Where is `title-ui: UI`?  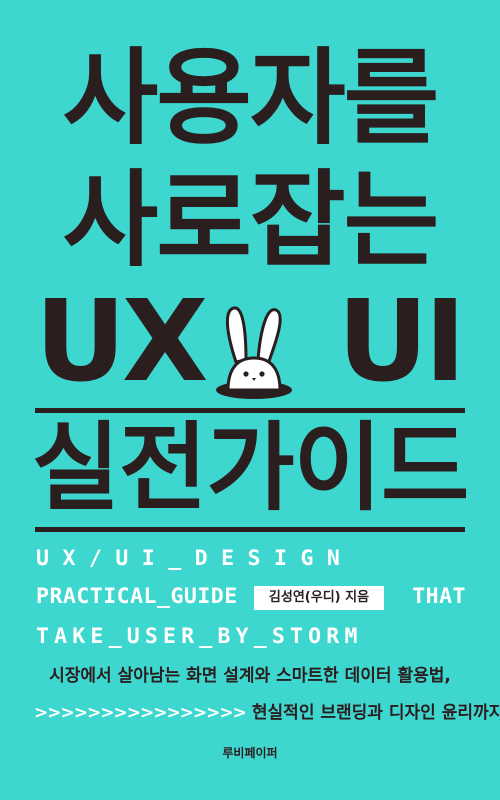
title-ui: UI is located at coordinates (401, 342).